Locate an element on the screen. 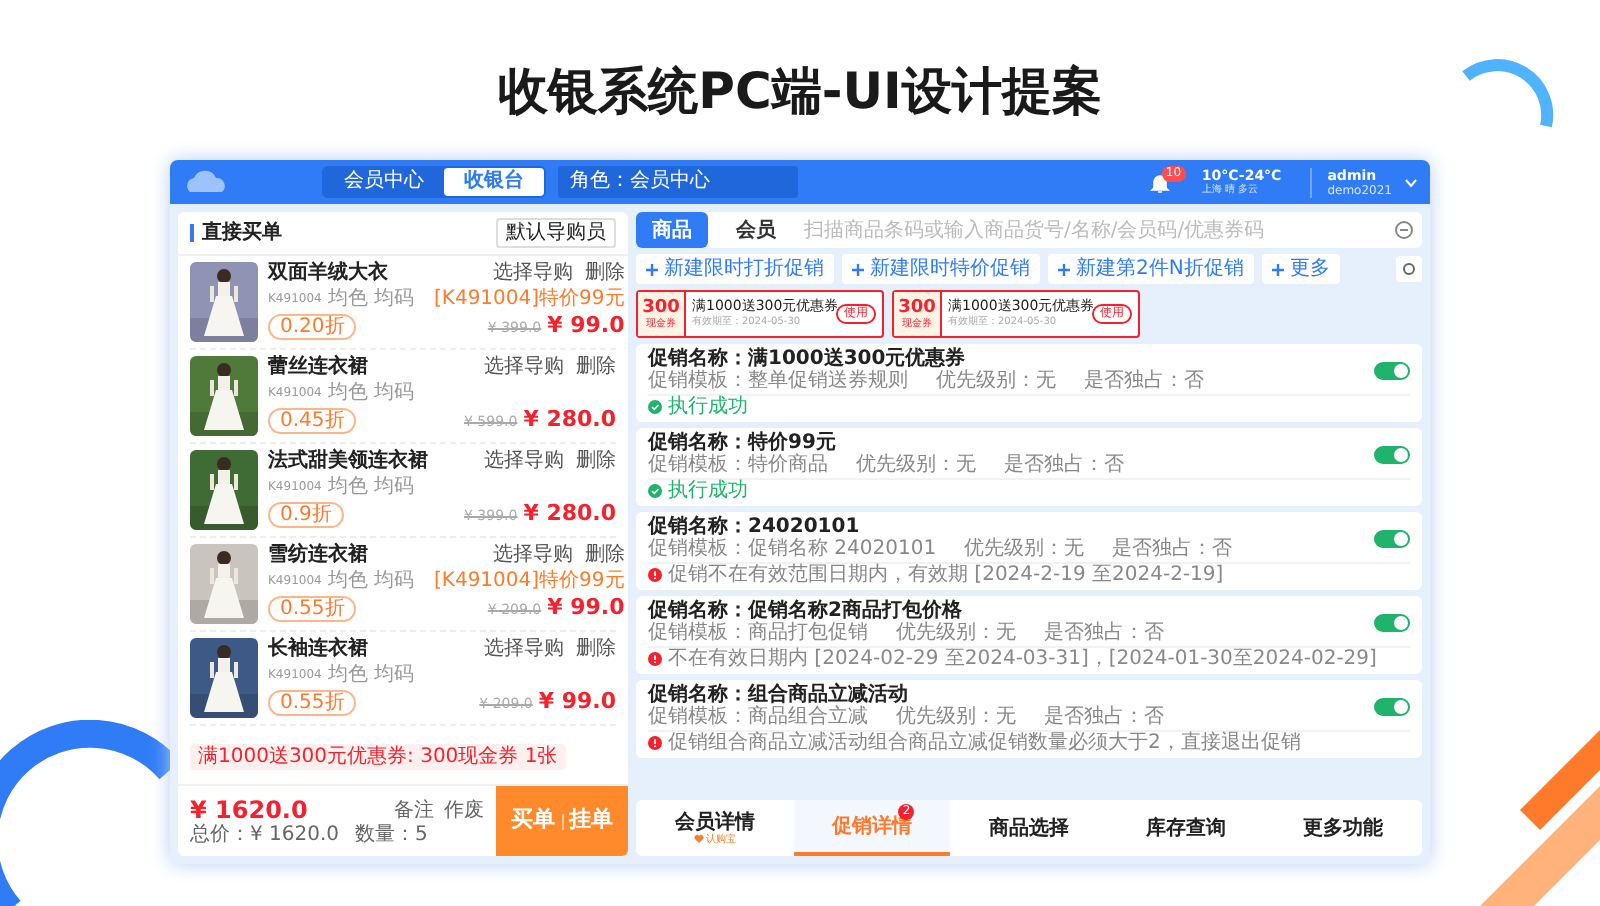 This screenshot has width=1600, height=906. logo-icon is located at coordinates (206, 182).